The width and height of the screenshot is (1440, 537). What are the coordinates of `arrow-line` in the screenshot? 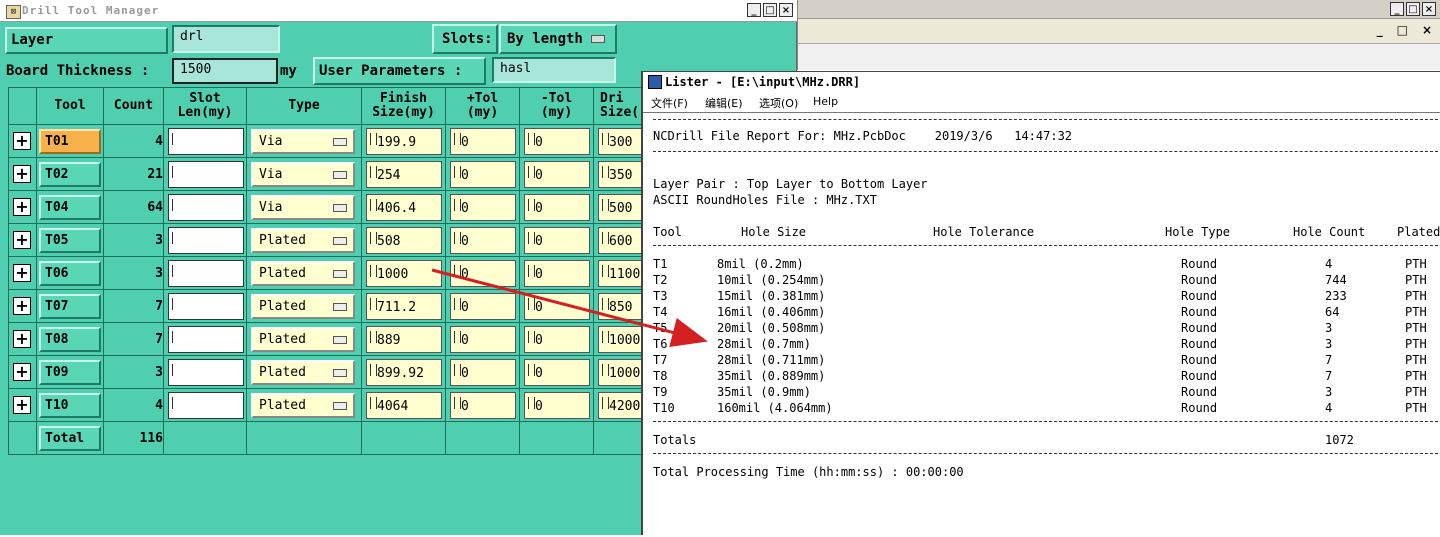 It's located at (569, 307).